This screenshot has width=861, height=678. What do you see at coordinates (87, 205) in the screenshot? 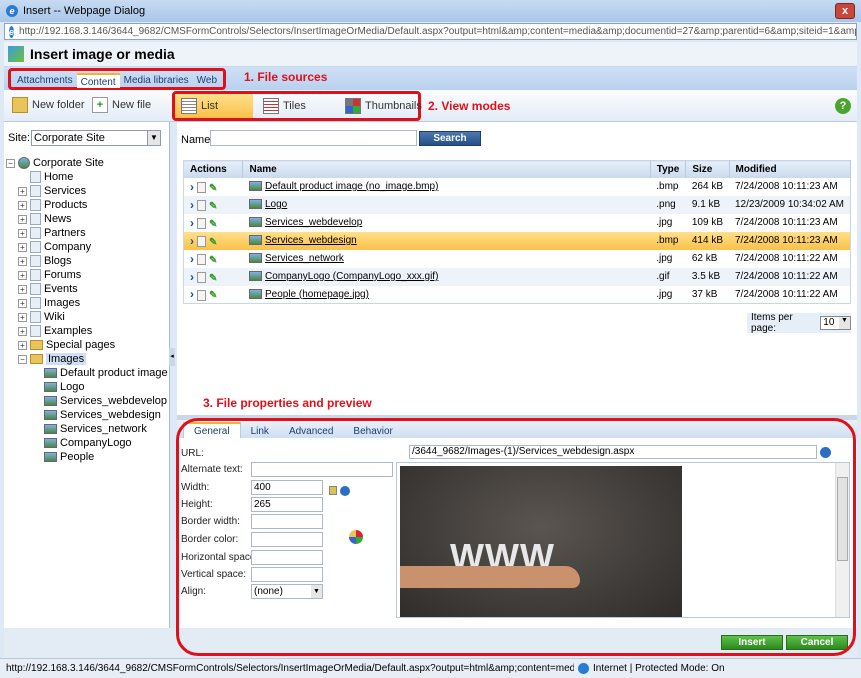
I see `tree-item: + Products` at bounding box center [87, 205].